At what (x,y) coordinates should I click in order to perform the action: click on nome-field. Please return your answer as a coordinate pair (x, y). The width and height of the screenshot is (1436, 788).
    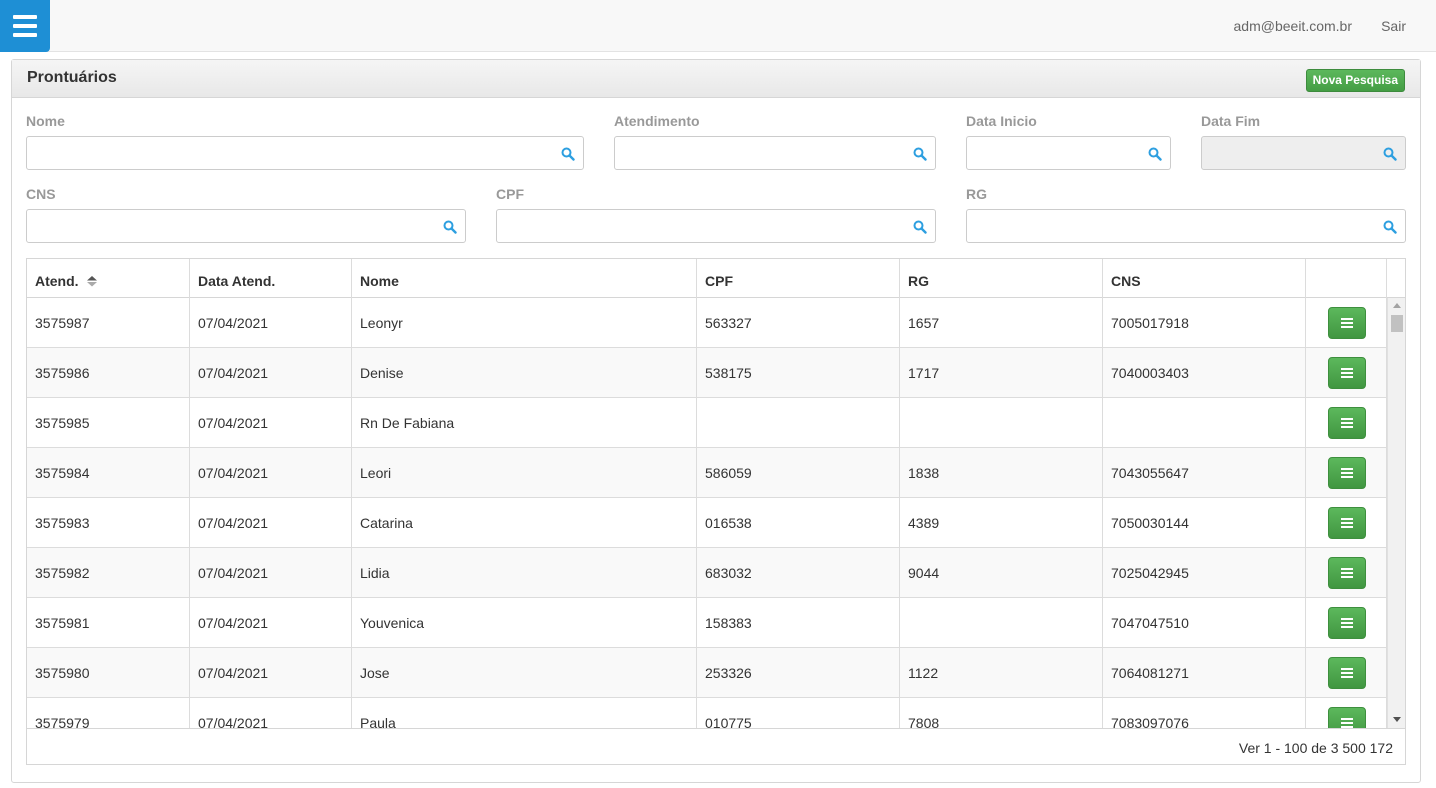
    Looking at the image, I should click on (305, 153).